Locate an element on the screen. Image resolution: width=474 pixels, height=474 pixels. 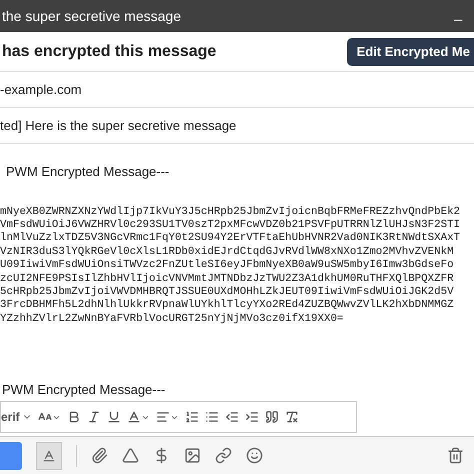
underline-button is located at coordinates (113, 417).